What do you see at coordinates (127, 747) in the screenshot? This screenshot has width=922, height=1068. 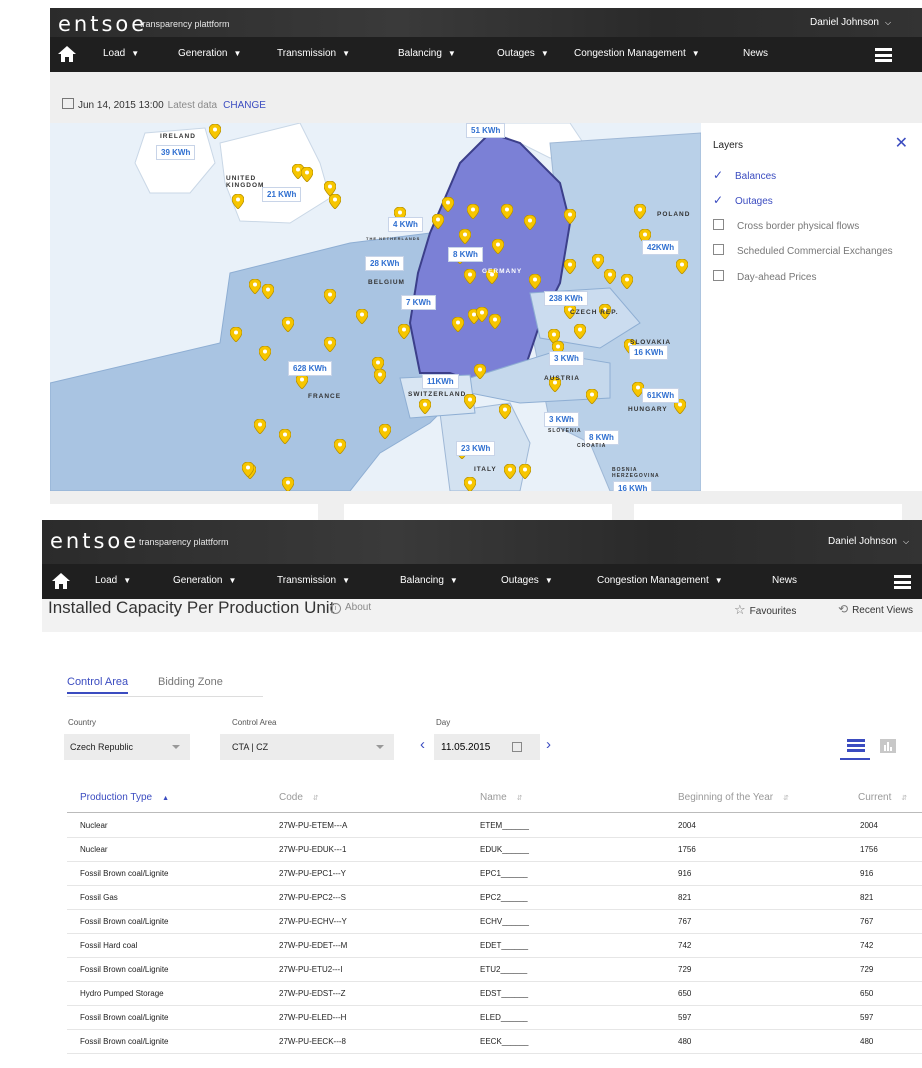 I see `country-select: Czech Republic` at bounding box center [127, 747].